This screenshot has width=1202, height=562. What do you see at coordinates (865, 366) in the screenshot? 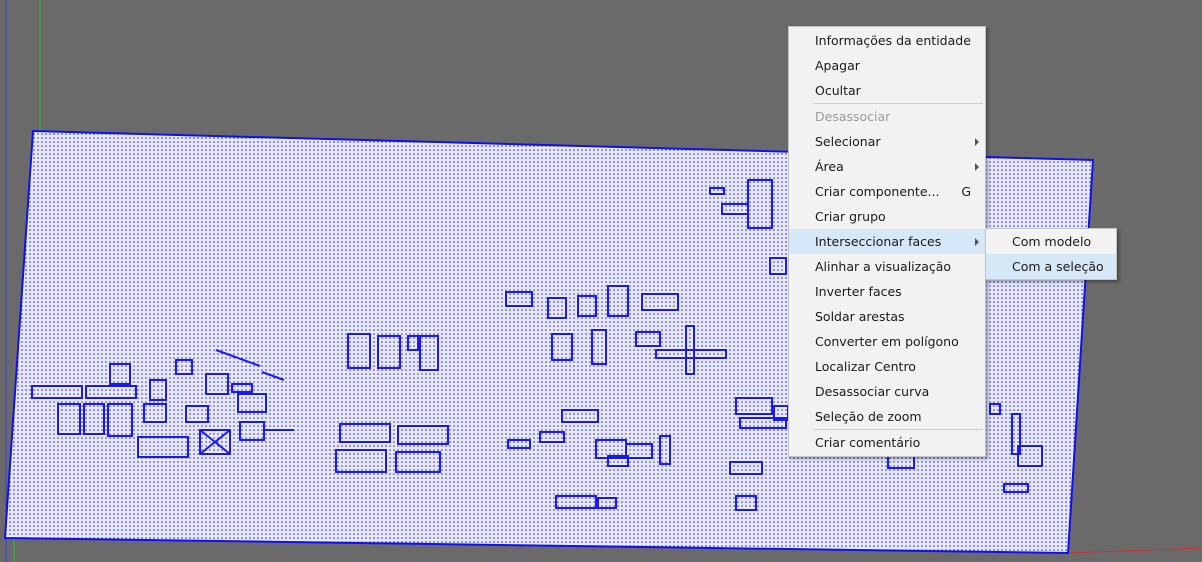
I see `menu-item-label: Localizar Centro` at bounding box center [865, 366].